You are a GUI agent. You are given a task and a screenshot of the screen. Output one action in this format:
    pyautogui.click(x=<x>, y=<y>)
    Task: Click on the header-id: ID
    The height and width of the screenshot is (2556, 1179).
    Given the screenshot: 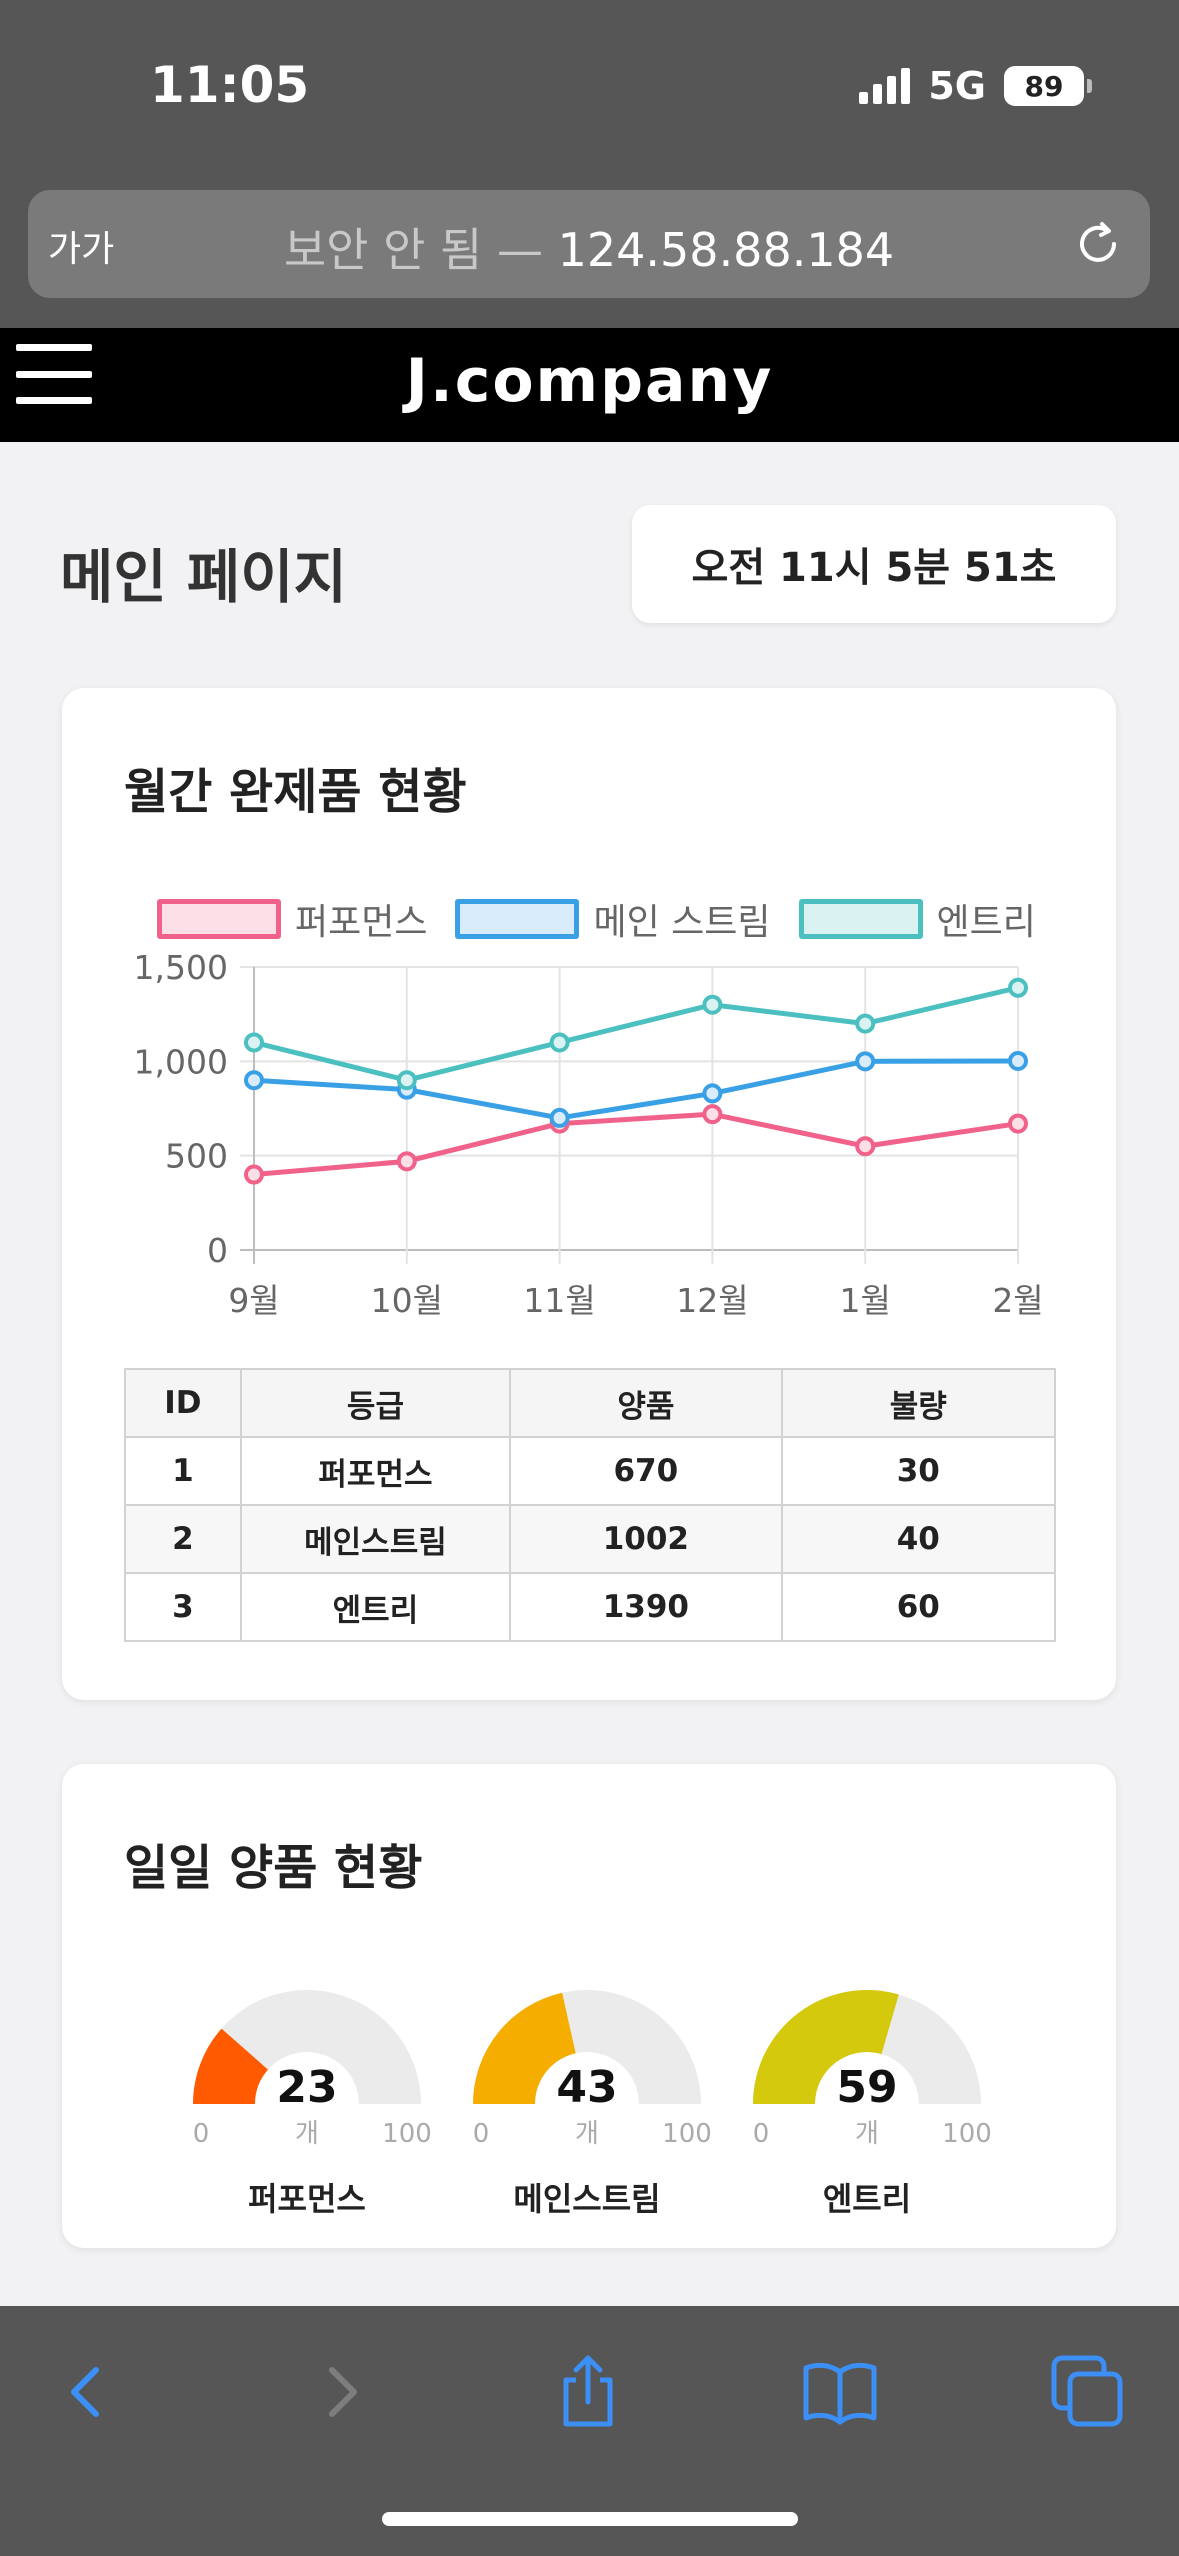 What is the action you would take?
    pyautogui.click(x=183, y=1403)
    